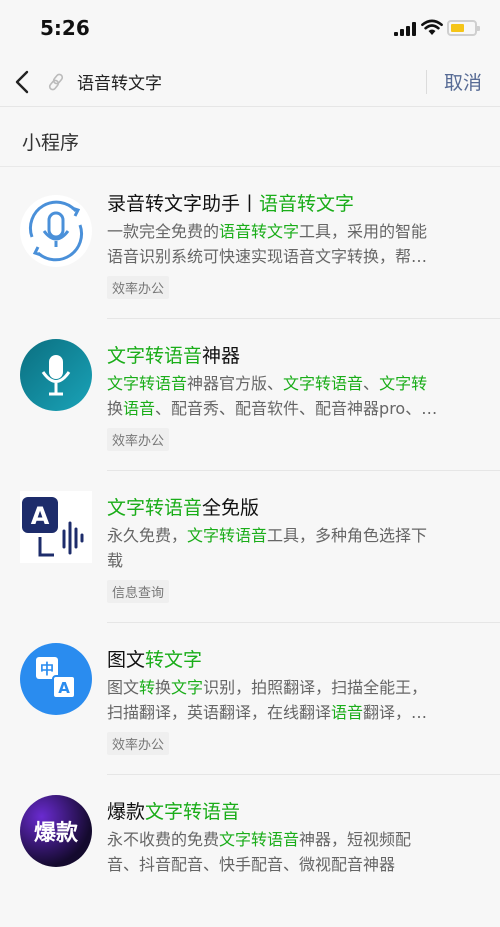 The width and height of the screenshot is (500, 927). I want to click on battery-icon, so click(463, 28).